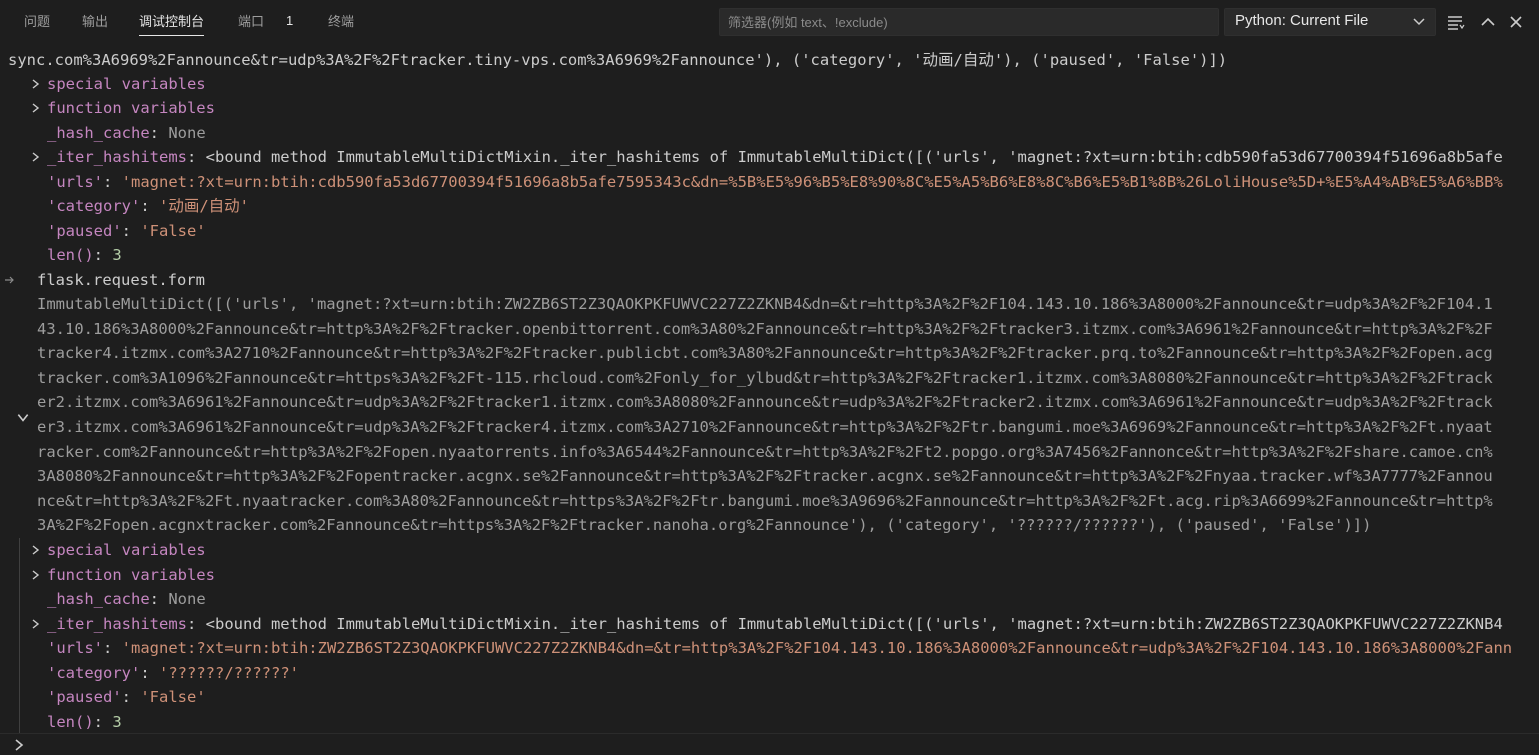 The width and height of the screenshot is (1539, 755). Describe the element at coordinates (37, 24) in the screenshot. I see `tab-problems: 问题` at that location.